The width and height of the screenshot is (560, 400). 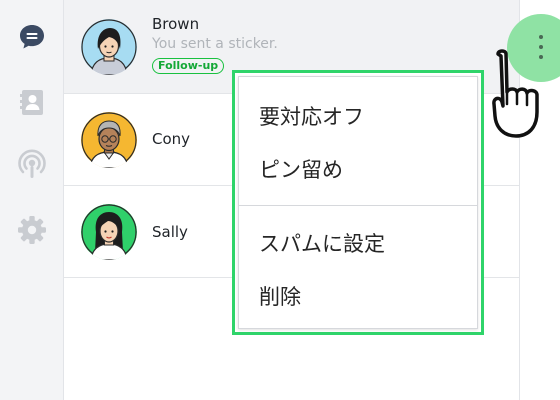 What do you see at coordinates (32, 165) in the screenshot?
I see `broadcast-icon` at bounding box center [32, 165].